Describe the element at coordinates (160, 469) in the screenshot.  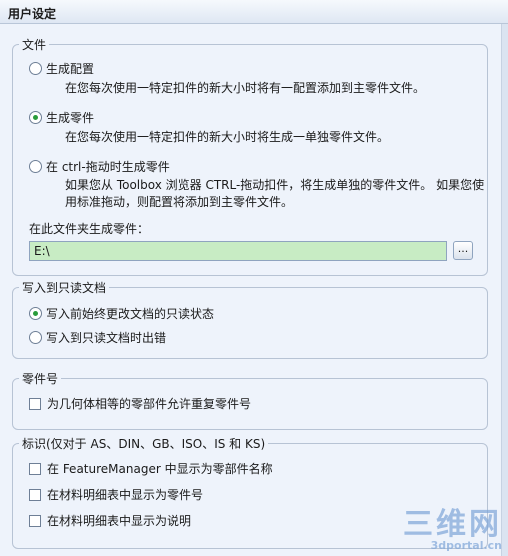
I see `featuremanager-name-label: 在 FeatureManager 中显示为零部件名称` at that location.